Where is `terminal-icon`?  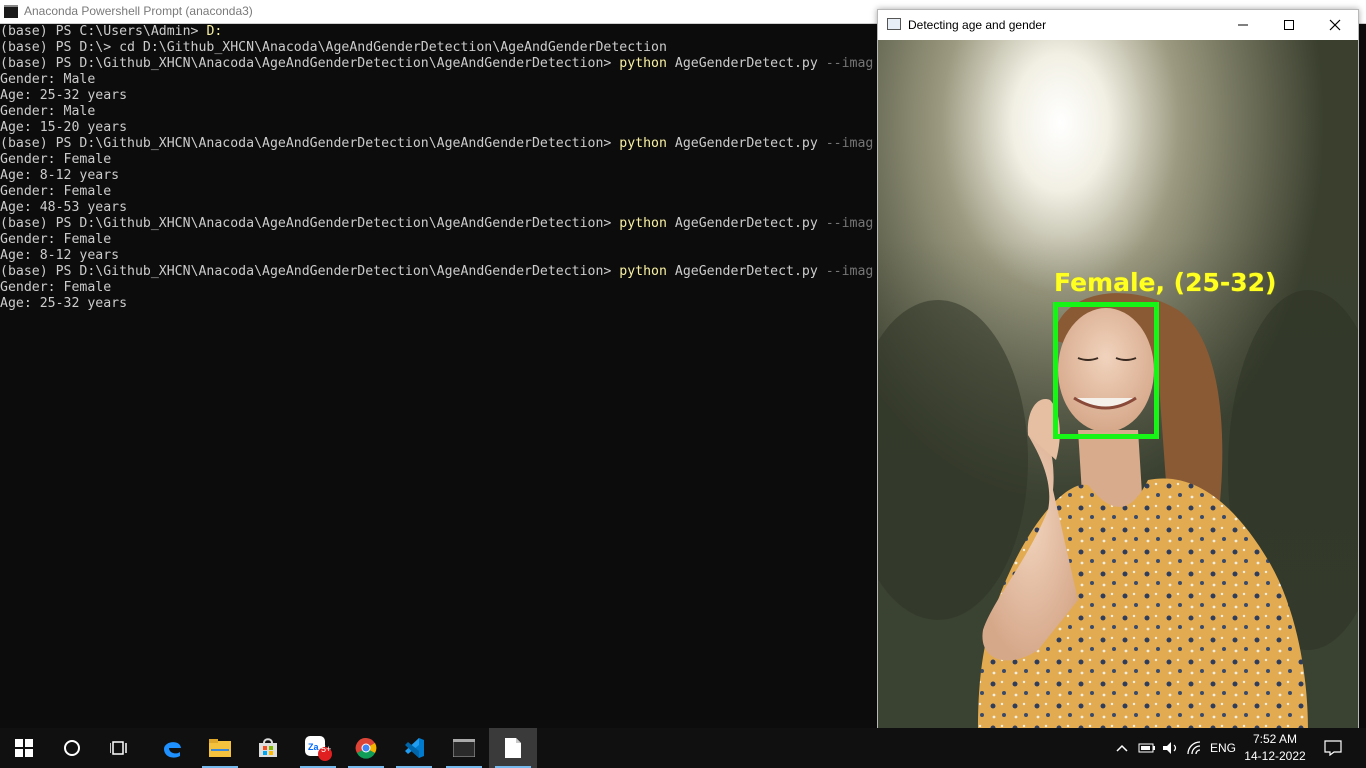 terminal-icon is located at coordinates (464, 748).